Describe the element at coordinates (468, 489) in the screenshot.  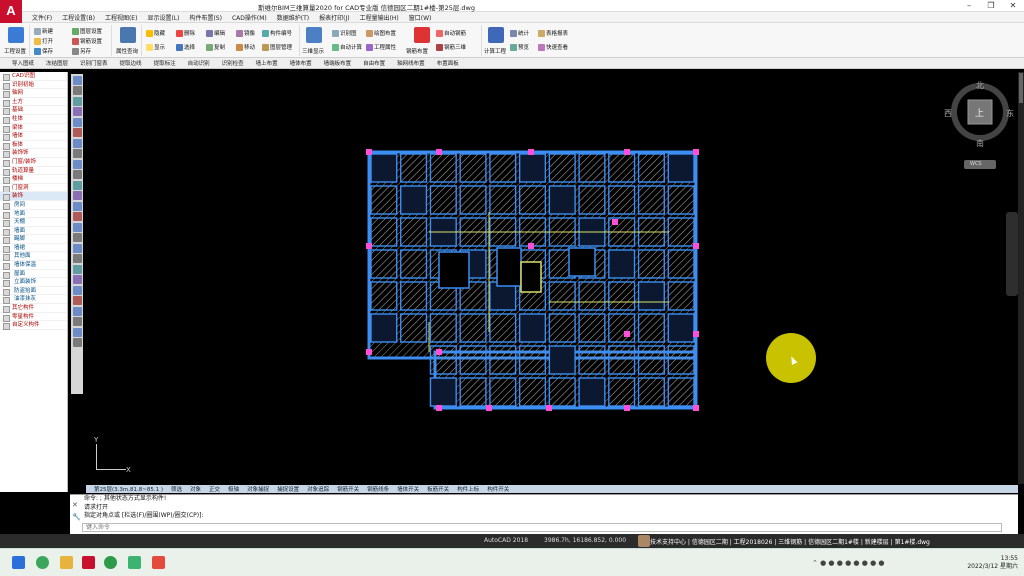
I see `toggle-item: 构件上标` at that location.